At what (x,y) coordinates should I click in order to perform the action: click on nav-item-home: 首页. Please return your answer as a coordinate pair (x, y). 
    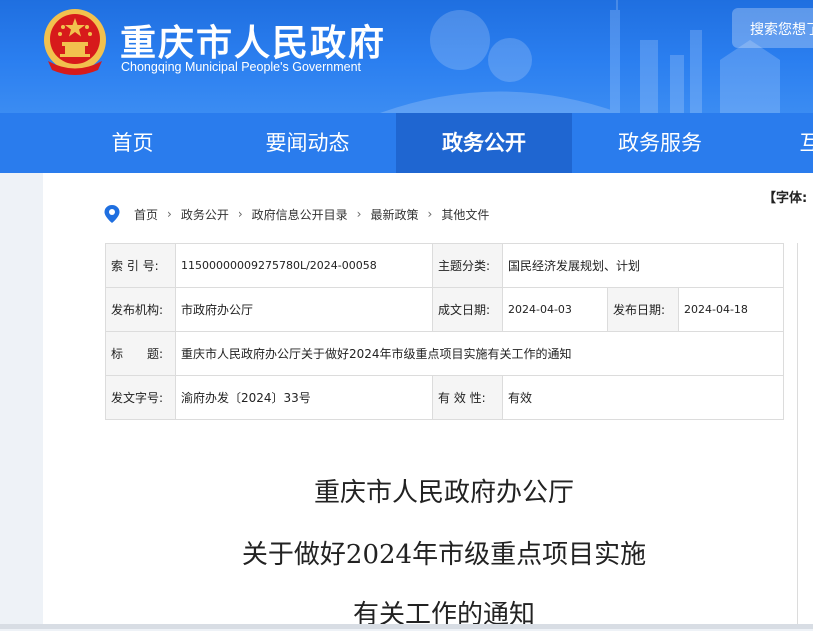
    Looking at the image, I should click on (132, 143).